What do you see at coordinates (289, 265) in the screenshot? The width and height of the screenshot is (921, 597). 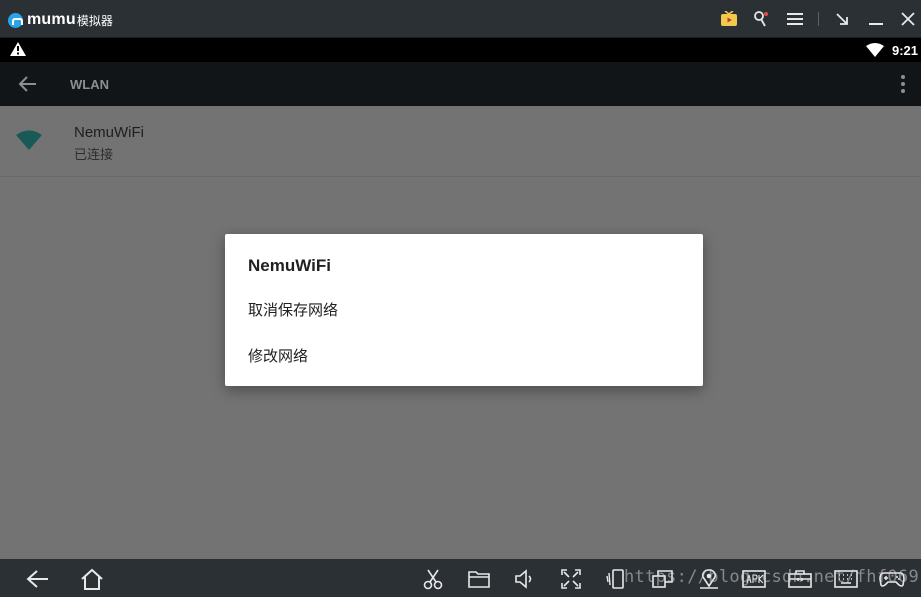 I see `dialog-title: NemuWiFi` at bounding box center [289, 265].